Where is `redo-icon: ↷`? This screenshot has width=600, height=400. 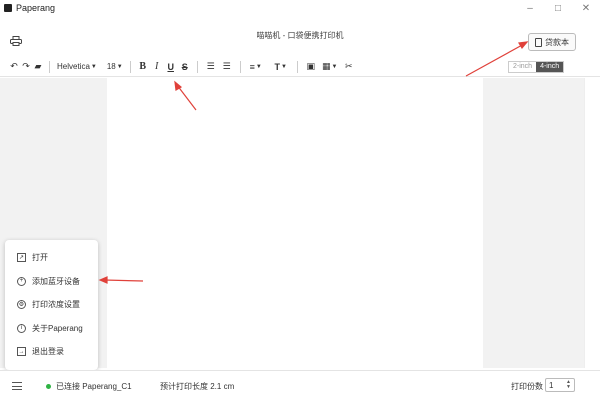 redo-icon: ↷ is located at coordinates (26, 67).